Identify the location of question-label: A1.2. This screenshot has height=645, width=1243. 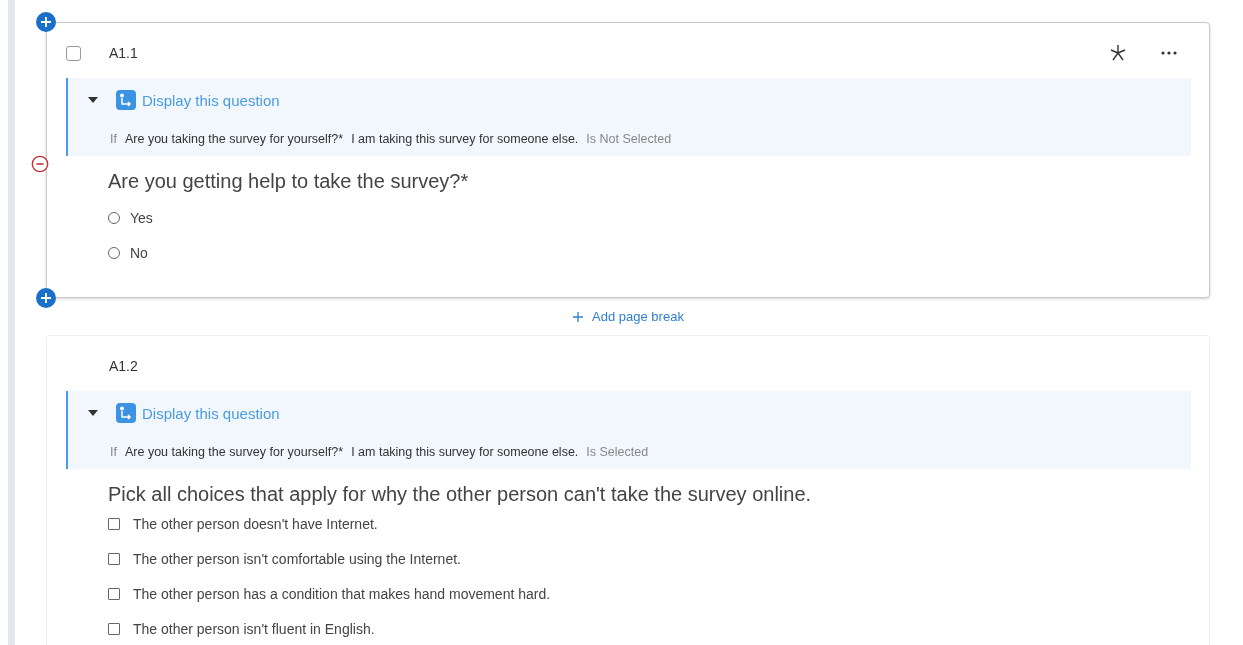
(123, 366).